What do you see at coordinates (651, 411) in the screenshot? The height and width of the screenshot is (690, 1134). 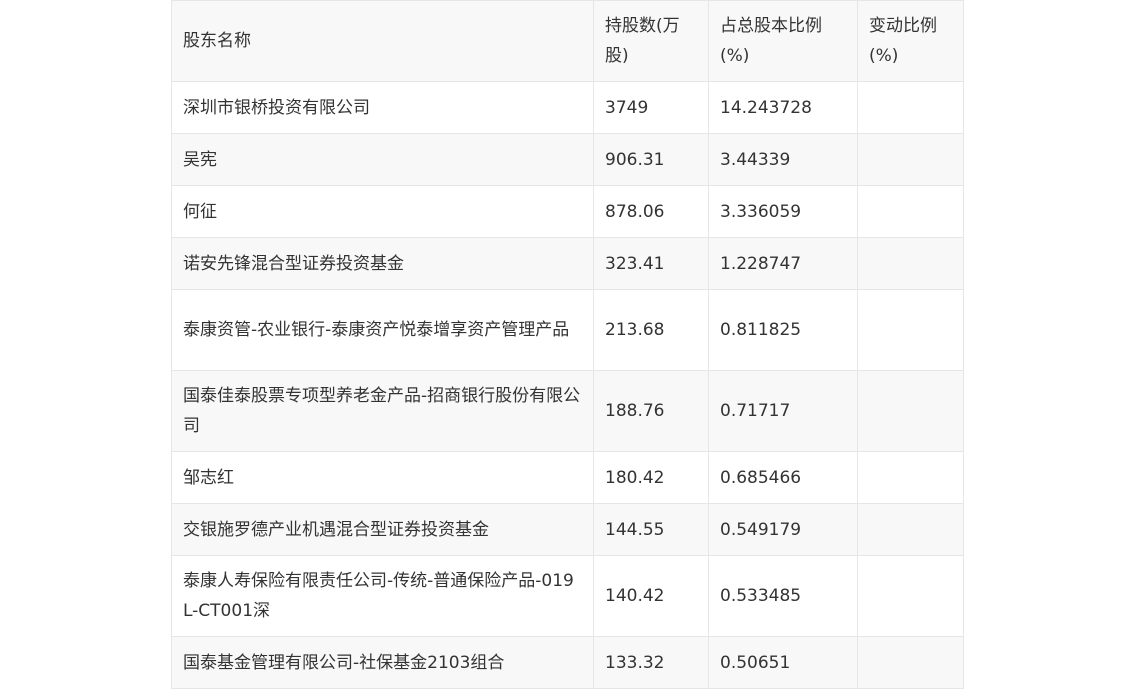 I see `cell-shares: 188.76` at bounding box center [651, 411].